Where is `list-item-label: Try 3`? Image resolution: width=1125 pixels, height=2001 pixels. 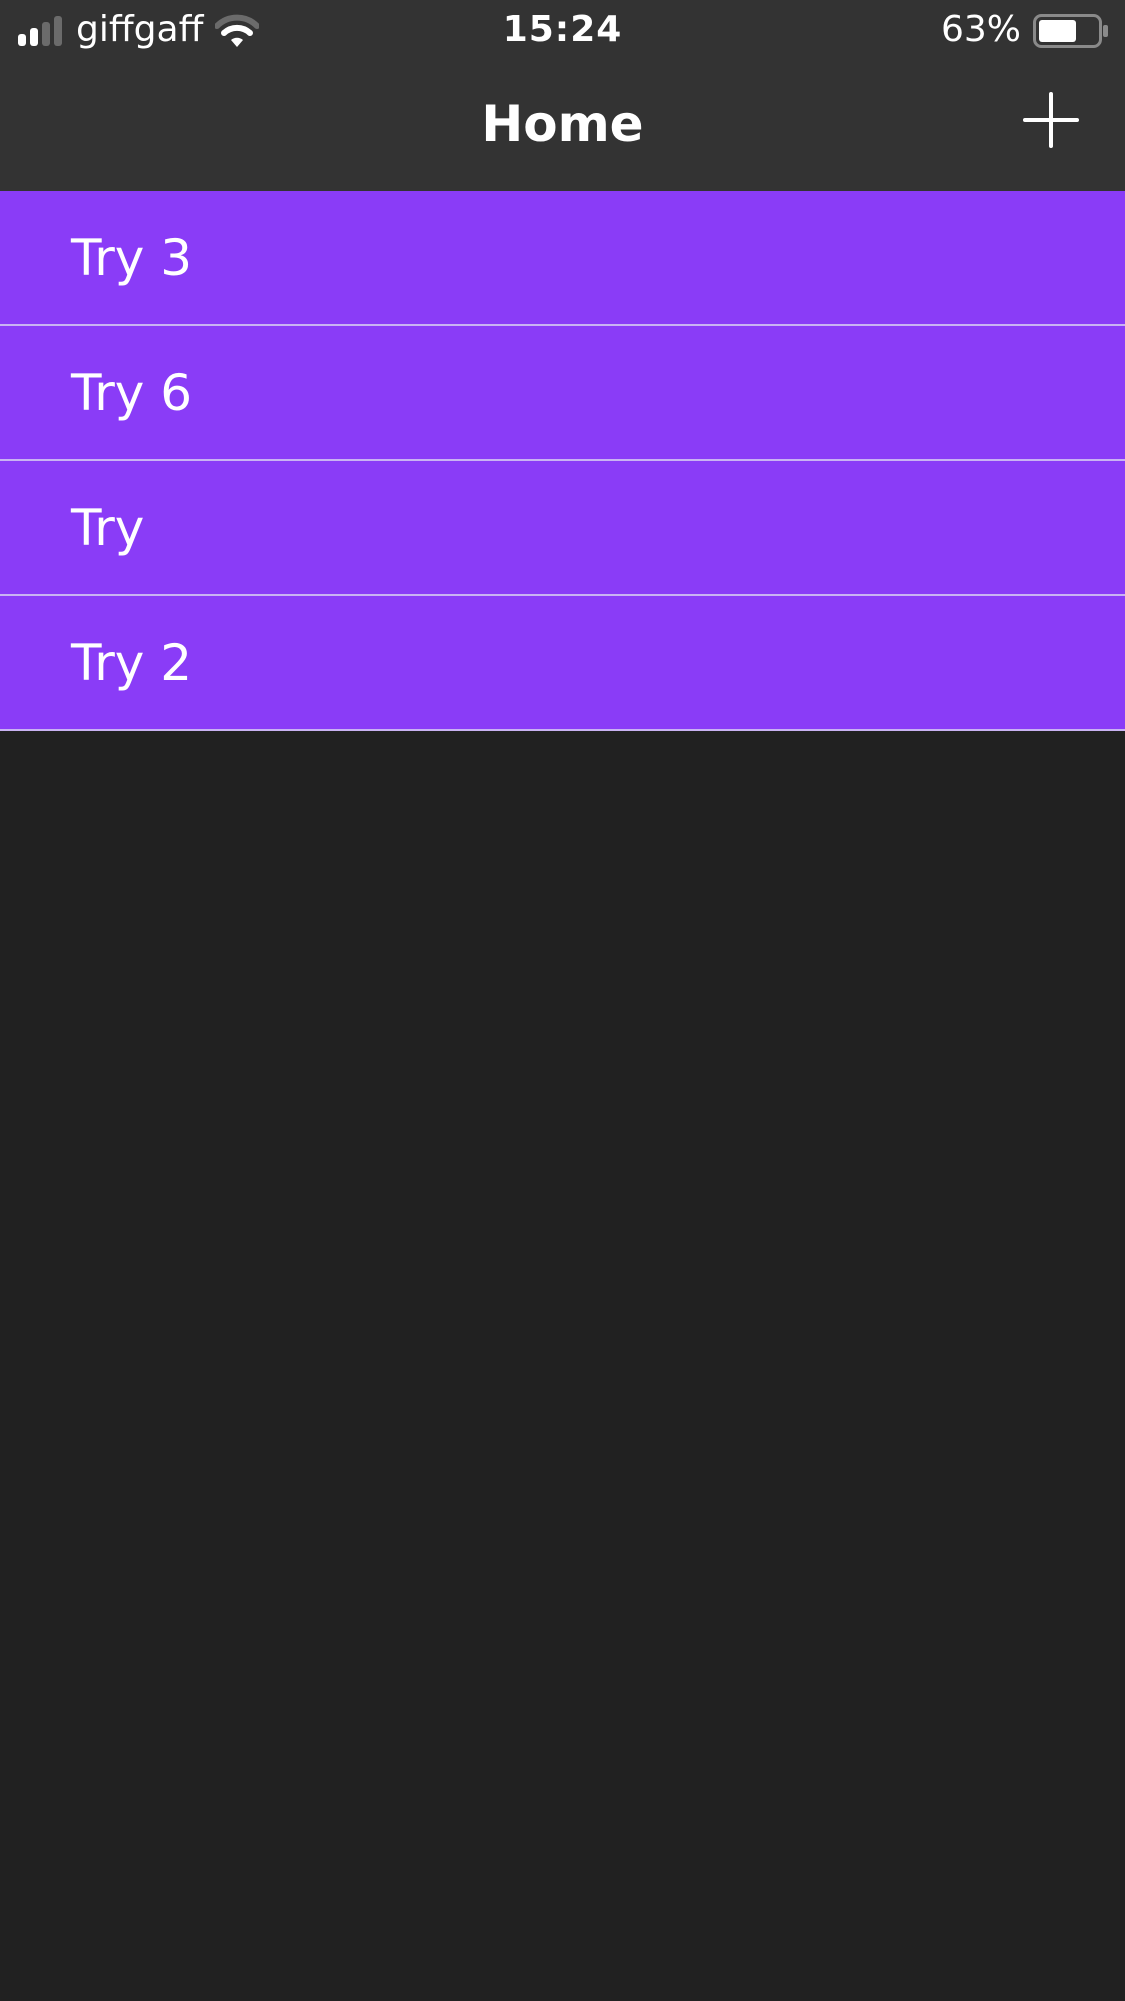 list-item-label: Try 3 is located at coordinates (132, 258).